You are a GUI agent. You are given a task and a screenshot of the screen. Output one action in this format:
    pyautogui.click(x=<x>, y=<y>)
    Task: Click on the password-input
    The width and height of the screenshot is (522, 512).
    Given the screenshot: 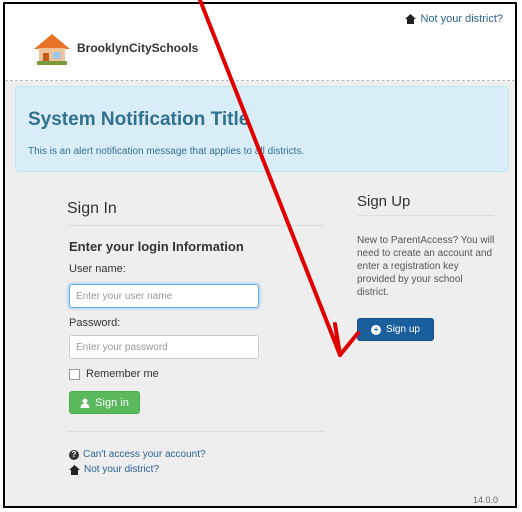 What is the action you would take?
    pyautogui.click(x=164, y=347)
    